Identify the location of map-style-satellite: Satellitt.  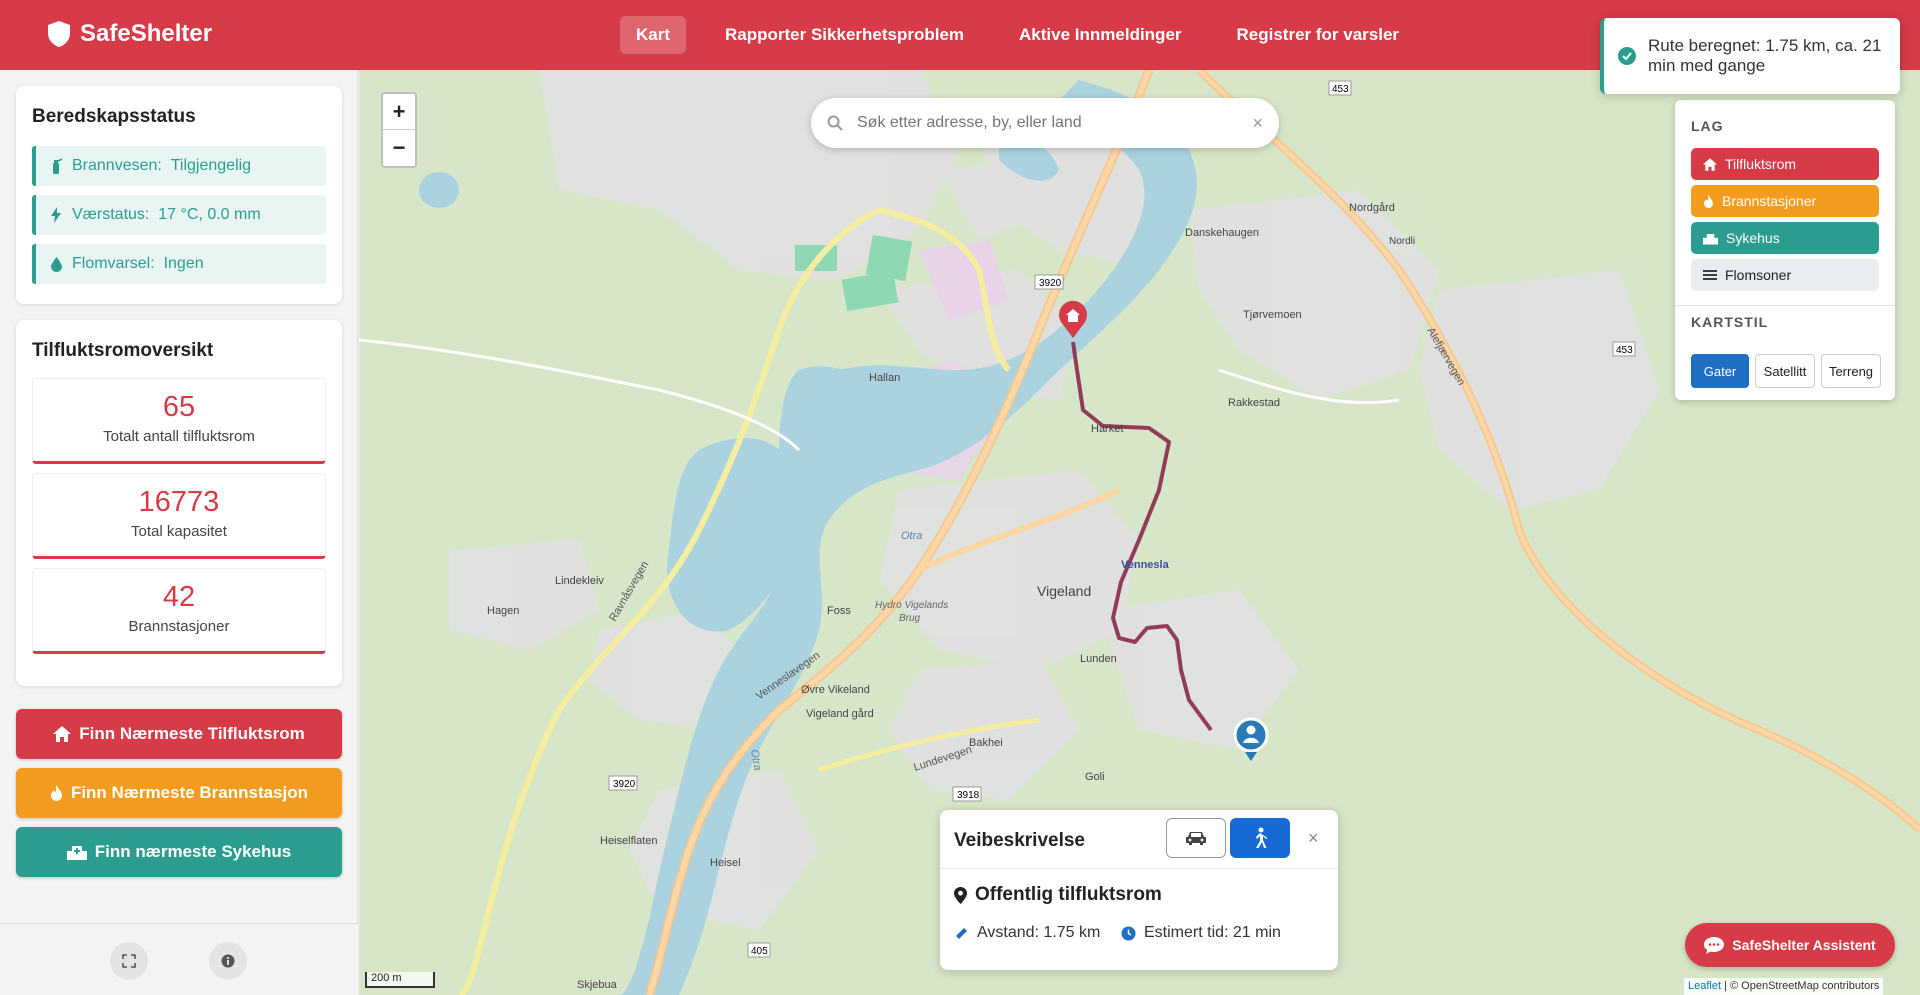
(1785, 371).